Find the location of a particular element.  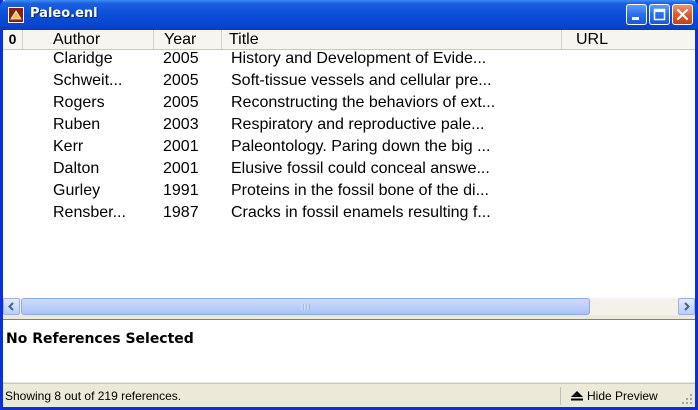

reference-author: Gurley is located at coordinates (77, 190).